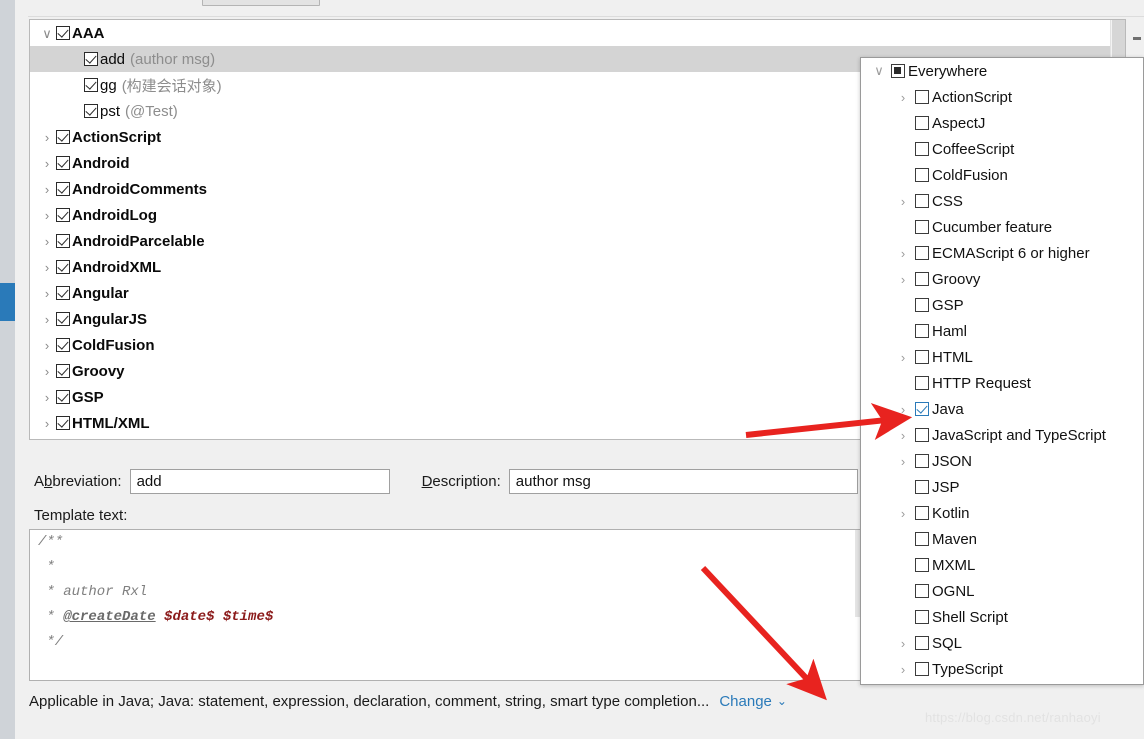  I want to click on context-row: Shell Script, so click(1002, 617).